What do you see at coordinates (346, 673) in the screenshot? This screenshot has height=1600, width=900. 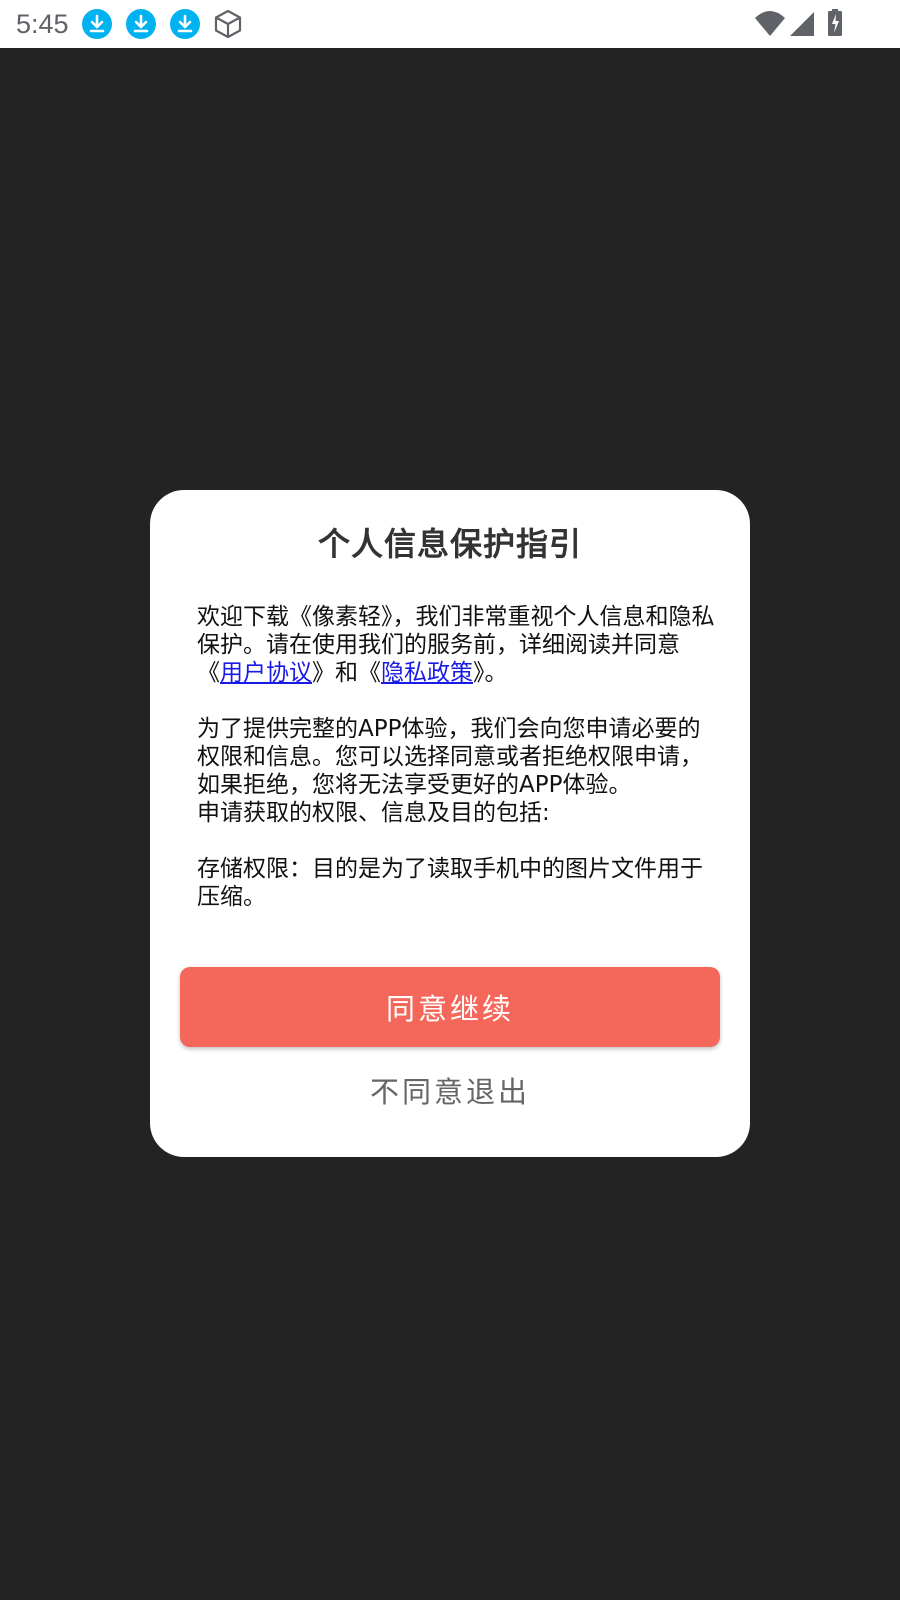 I see `welcome-text-middle: 》和《` at bounding box center [346, 673].